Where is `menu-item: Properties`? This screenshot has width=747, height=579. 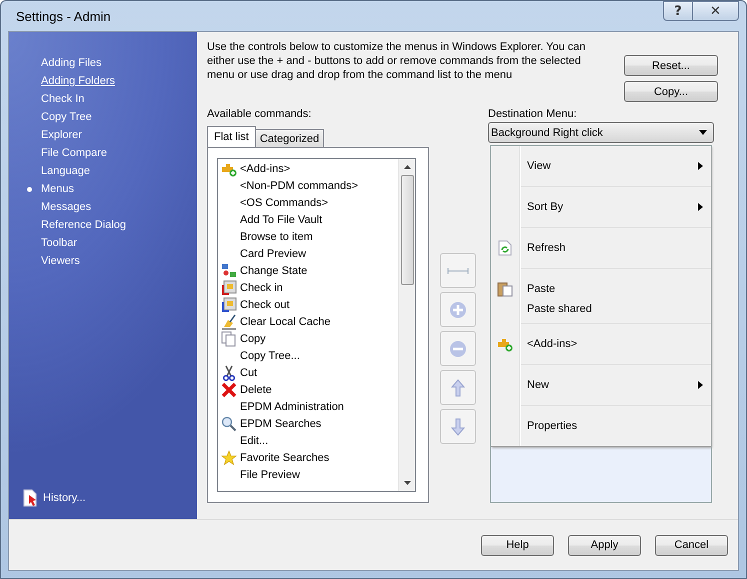 menu-item: Properties is located at coordinates (601, 426).